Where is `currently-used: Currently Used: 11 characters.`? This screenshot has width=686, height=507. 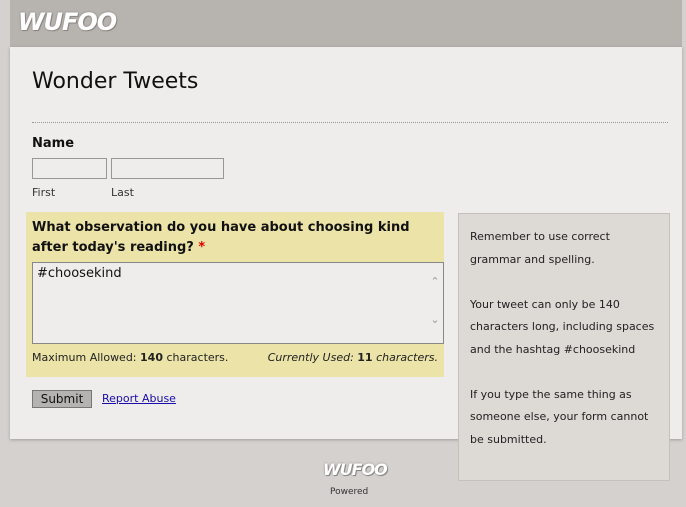
currently-used: Currently Used: 11 characters. is located at coordinates (353, 357).